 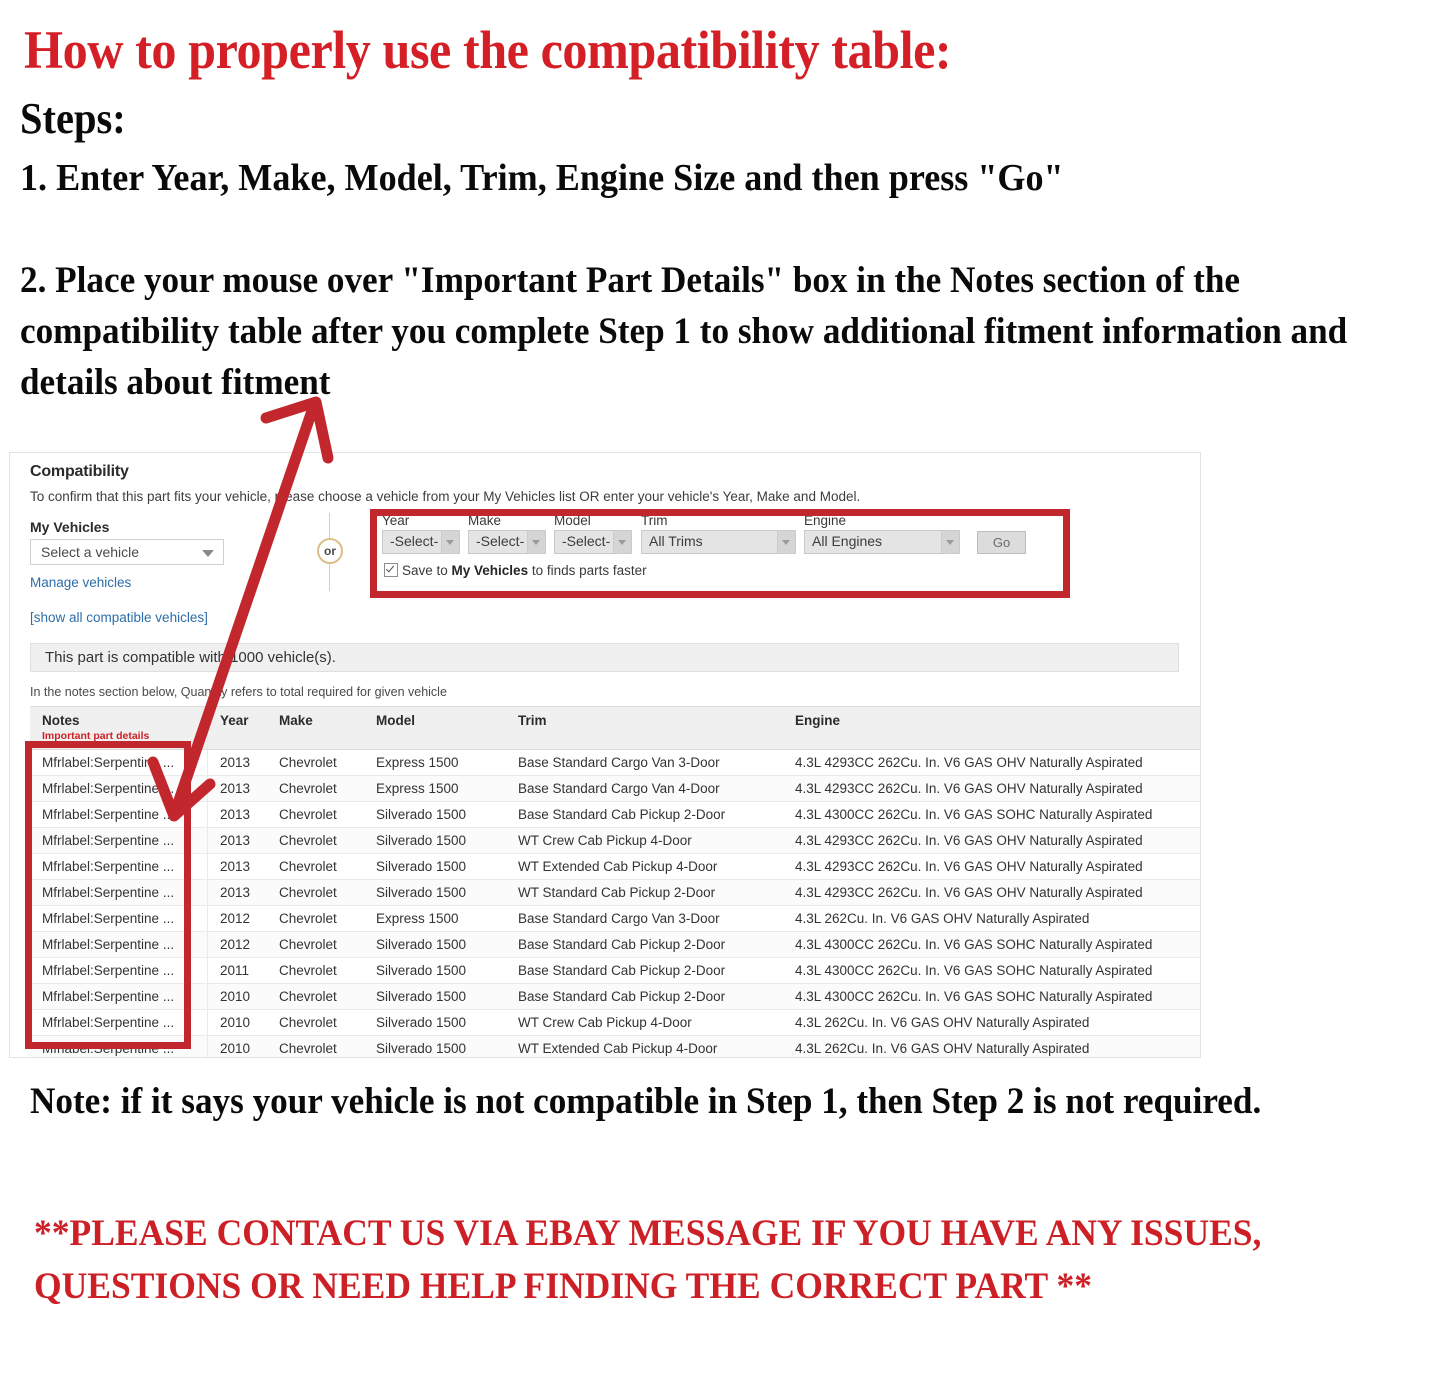 I want to click on make-select-value: -Select-, so click(x=500, y=541).